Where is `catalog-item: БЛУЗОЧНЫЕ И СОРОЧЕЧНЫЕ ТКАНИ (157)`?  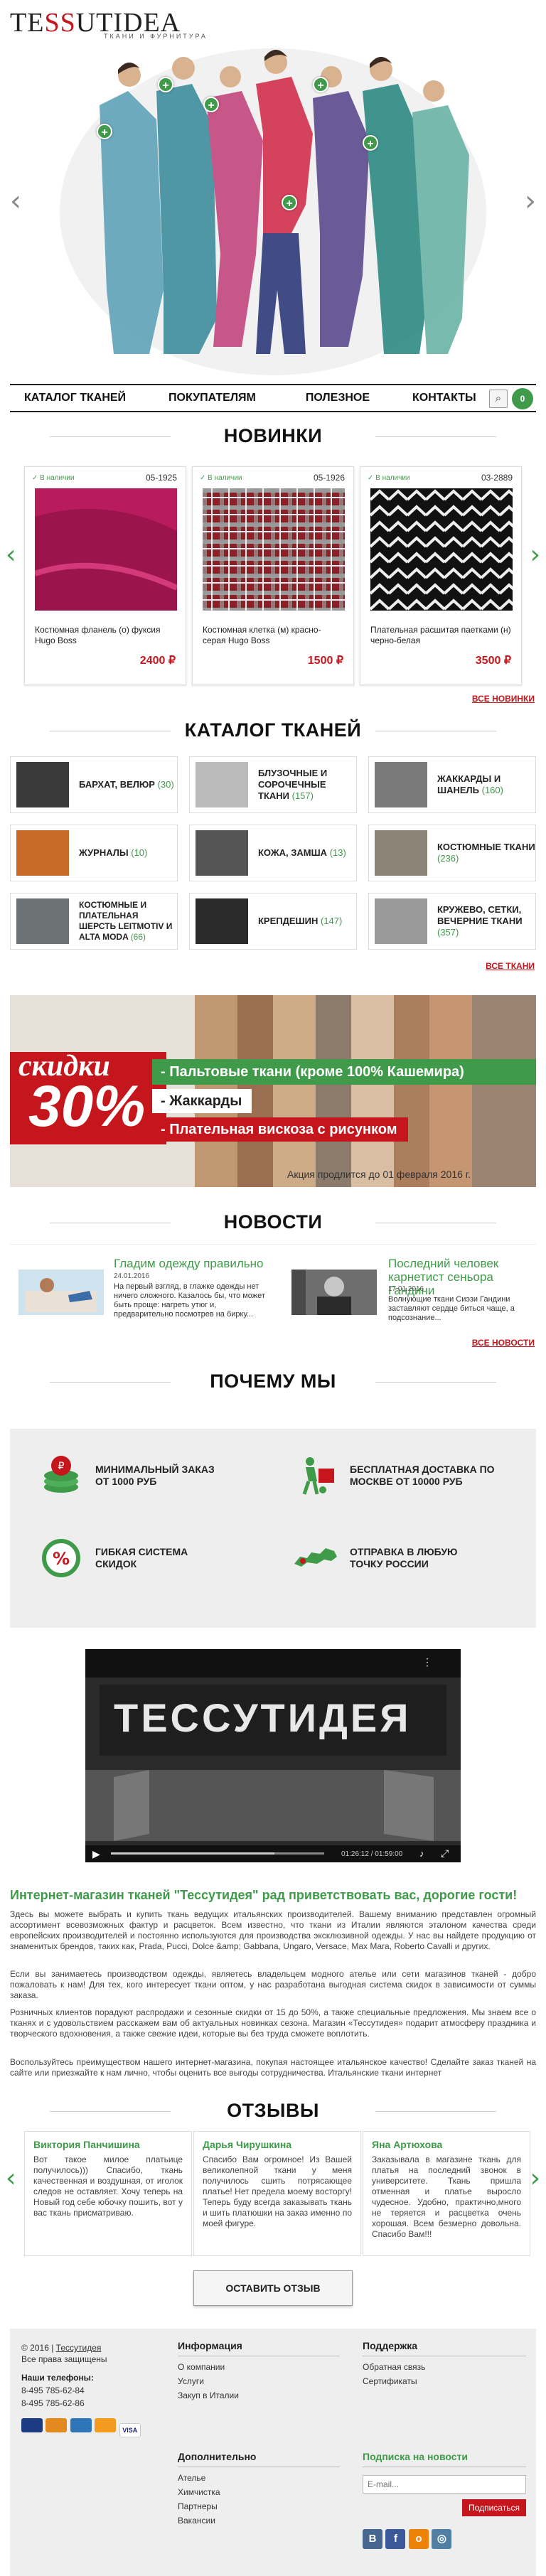 catalog-item: БЛУЗОЧНЫЕ И СОРОЧЕЧНЫЕ ТКАНИ (157) is located at coordinates (273, 784).